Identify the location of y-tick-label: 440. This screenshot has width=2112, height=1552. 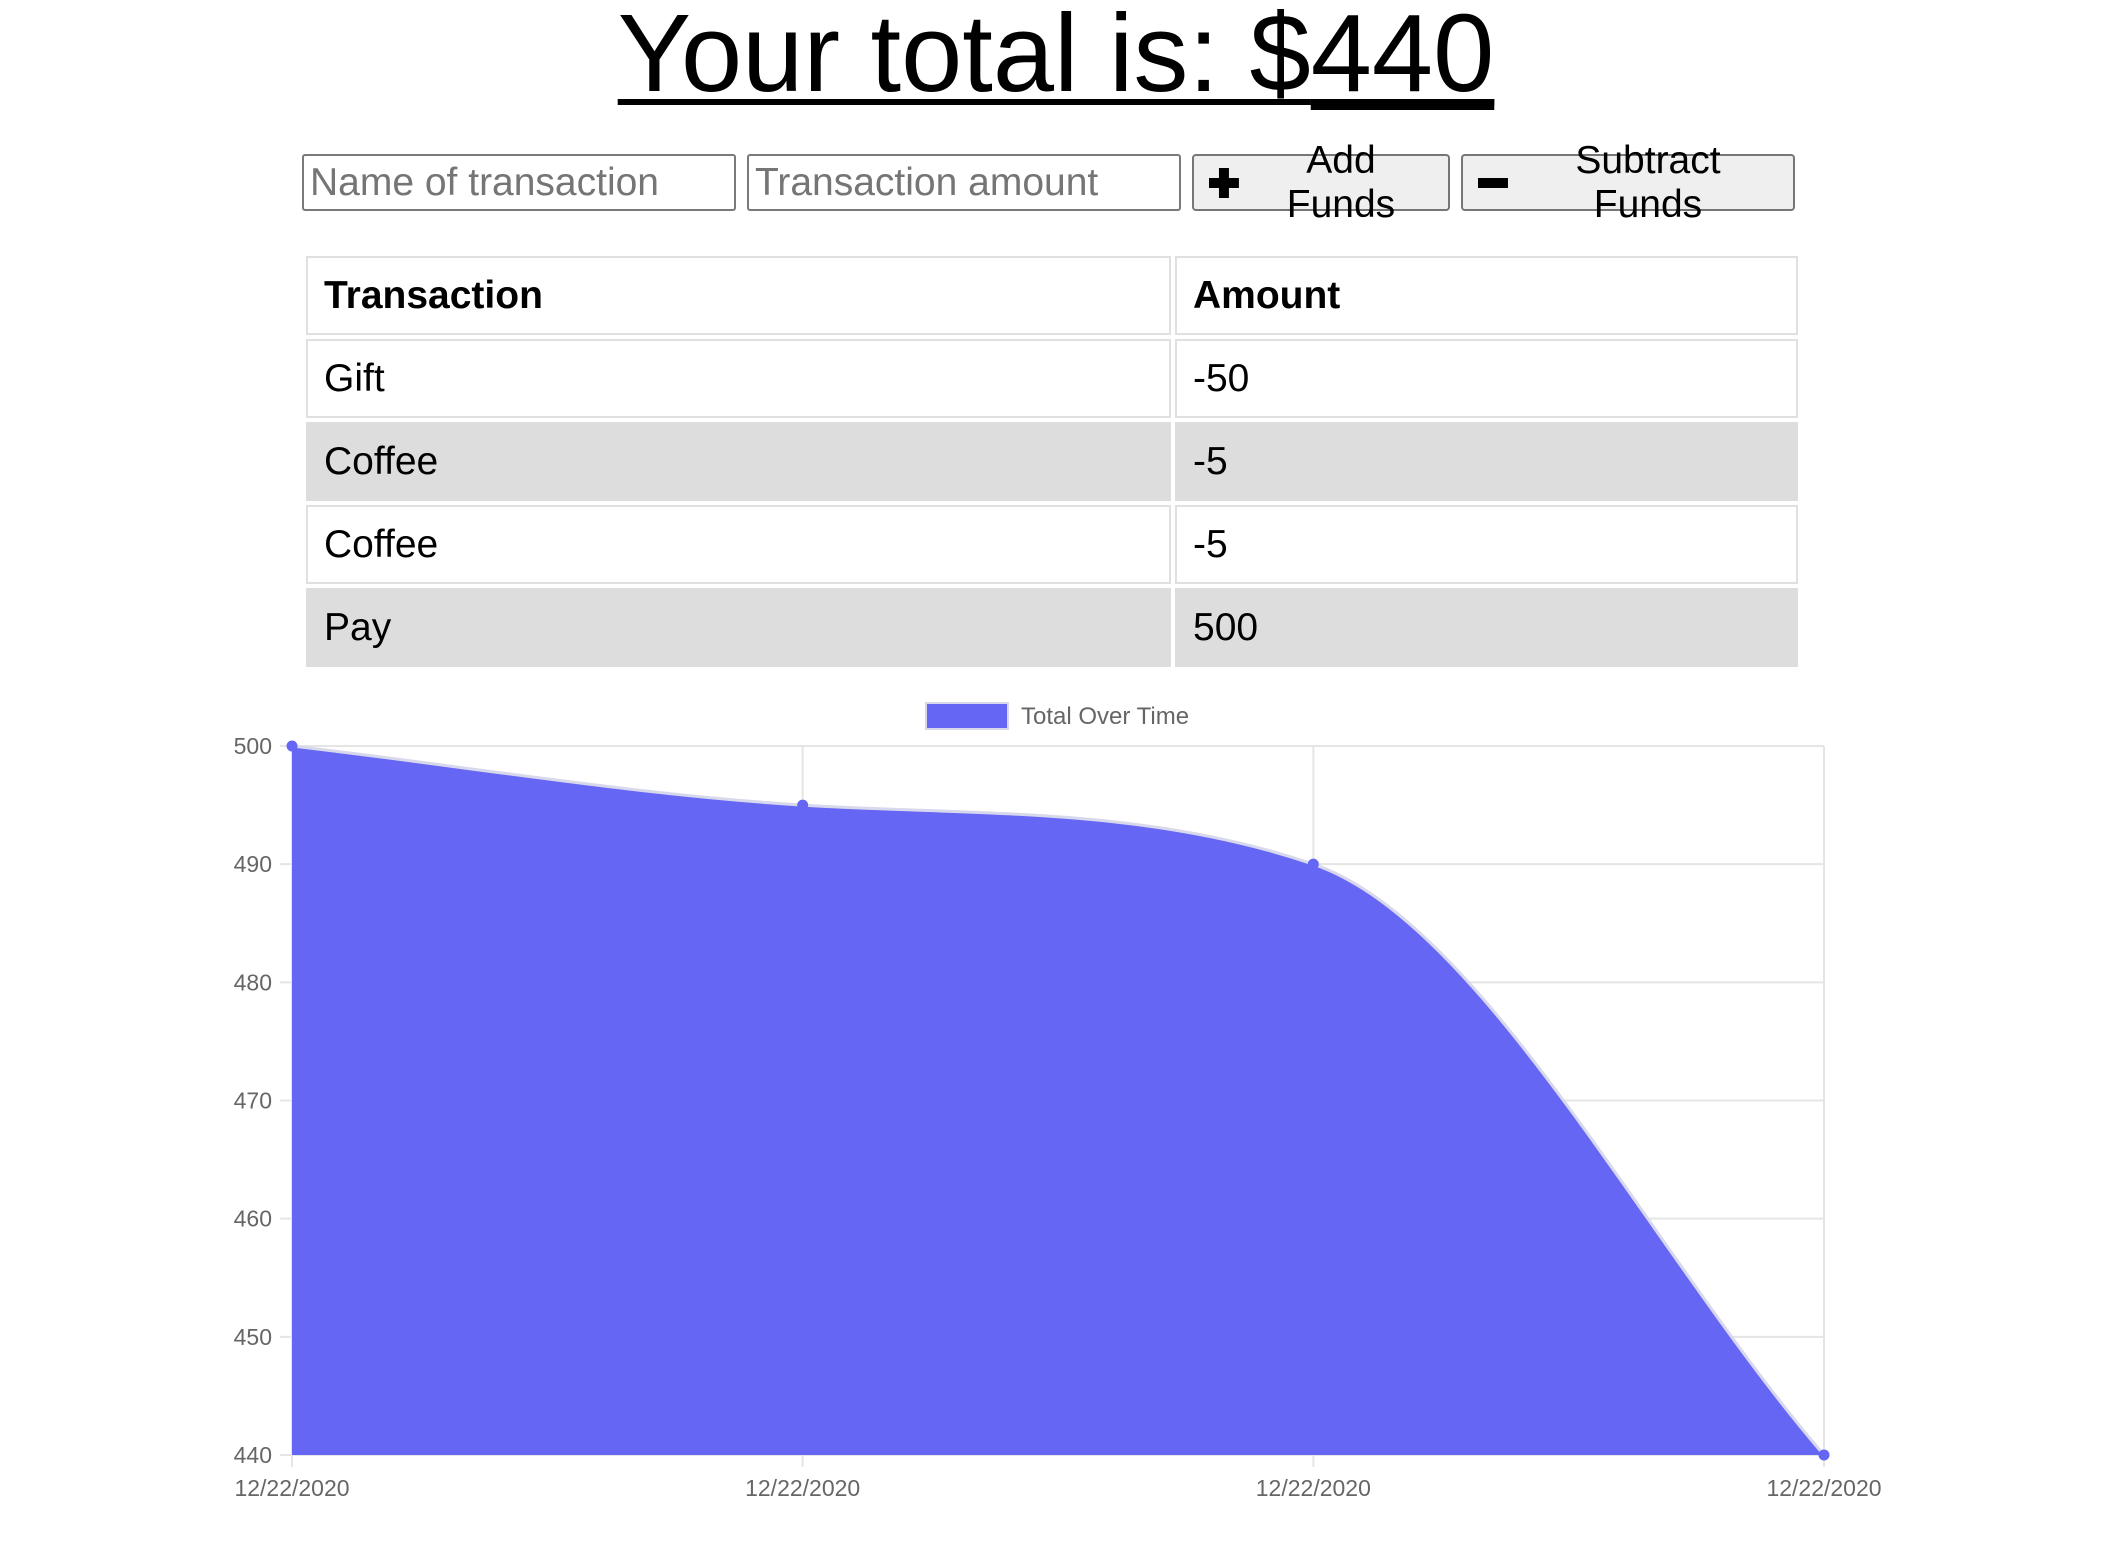
(253, 1455).